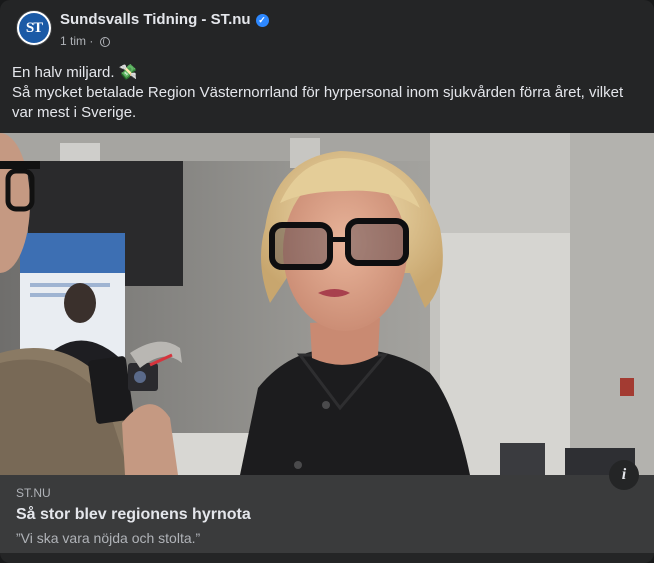  I want to click on info-icon: i, so click(624, 475).